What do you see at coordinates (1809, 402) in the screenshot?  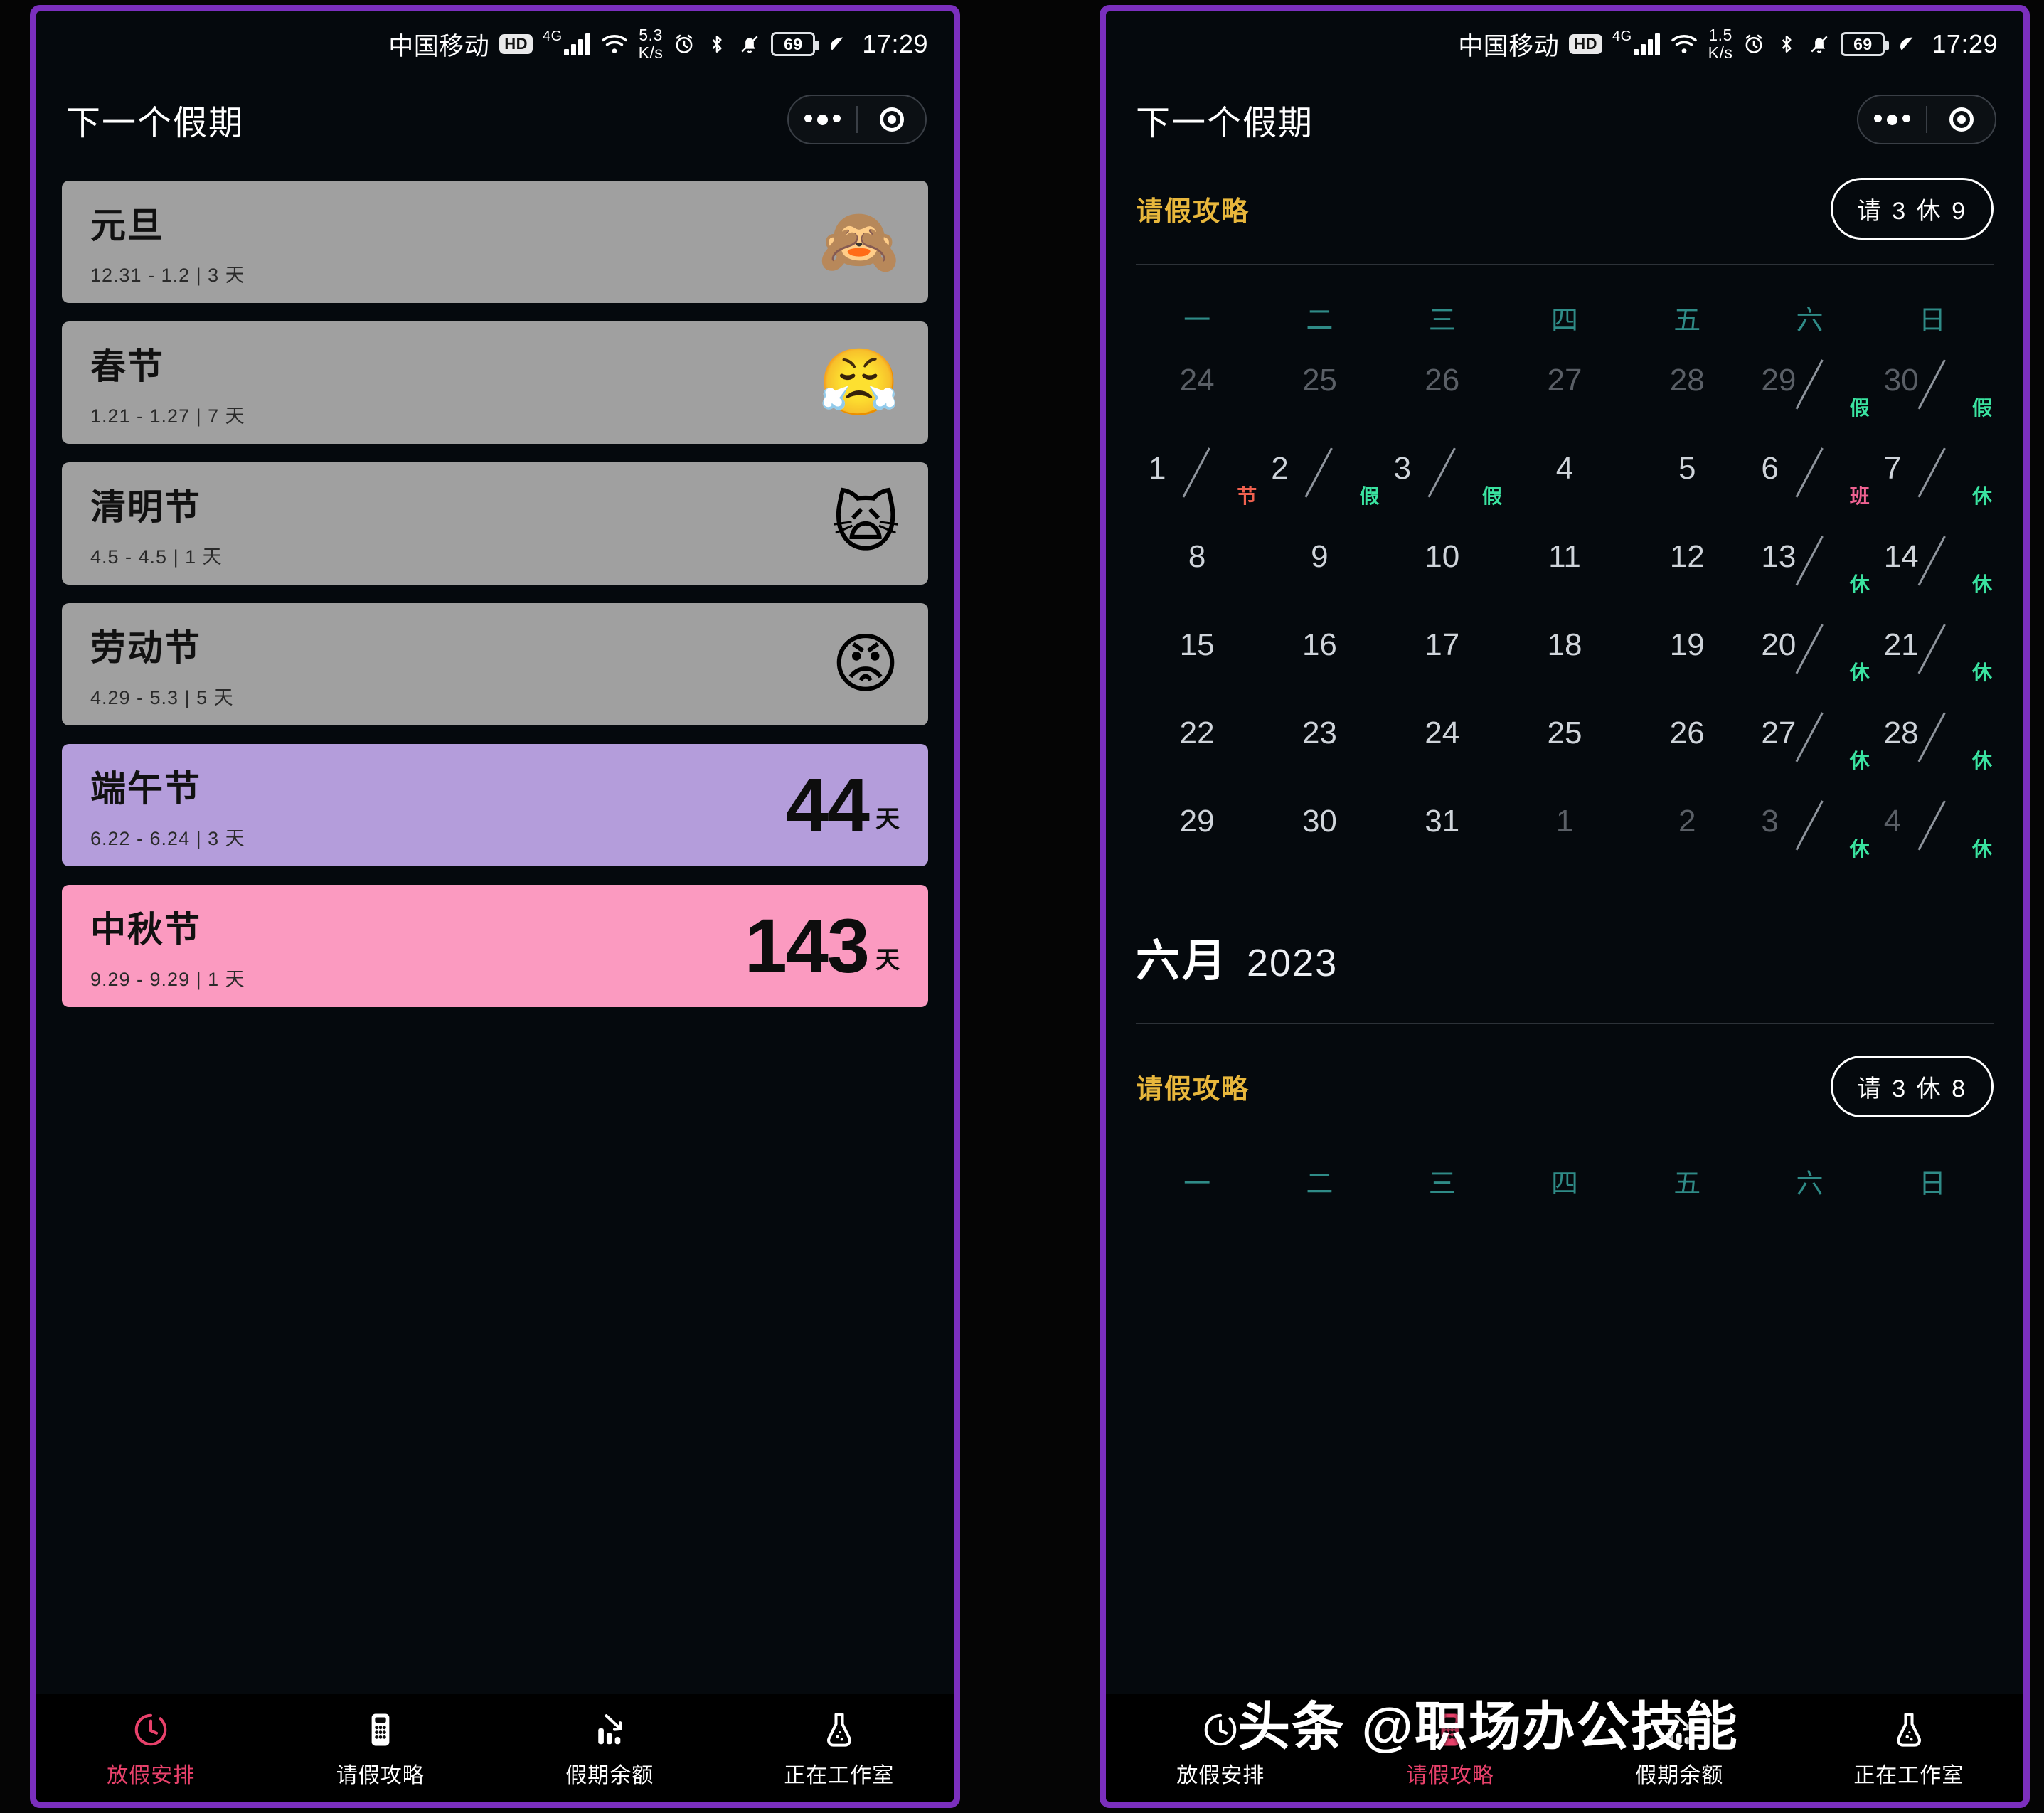 I see `calendar-day-cell: 29 假` at bounding box center [1809, 402].